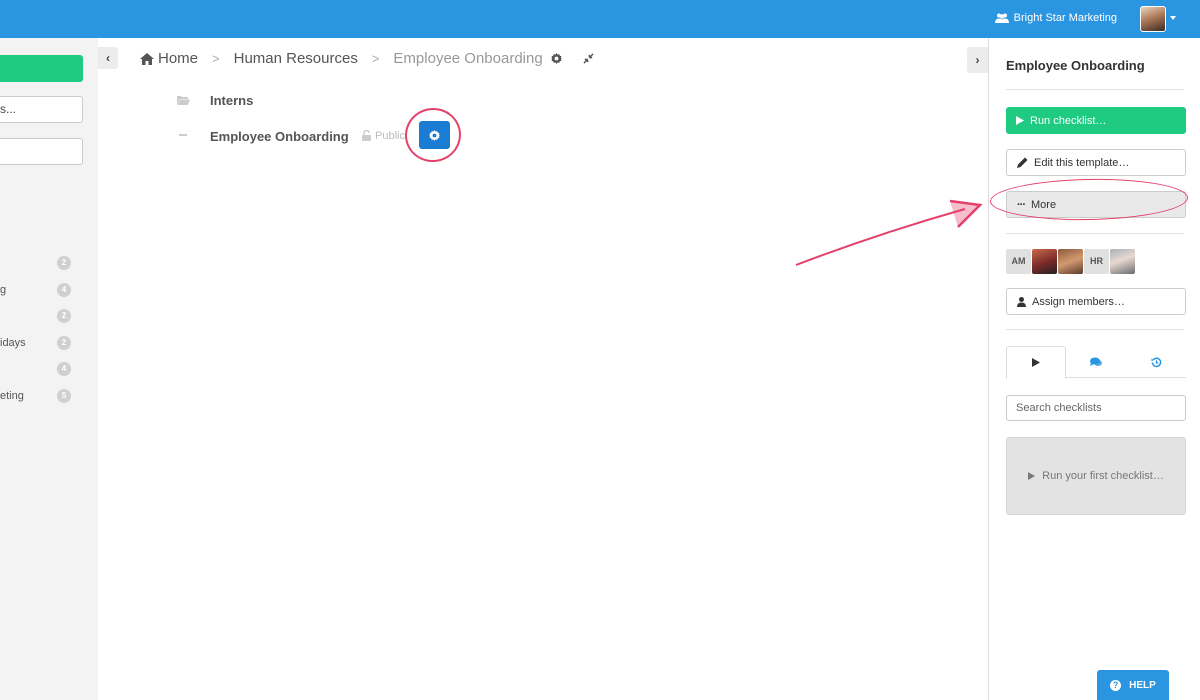  Describe the element at coordinates (183, 100) in the screenshot. I see `folder-open-icon` at that location.